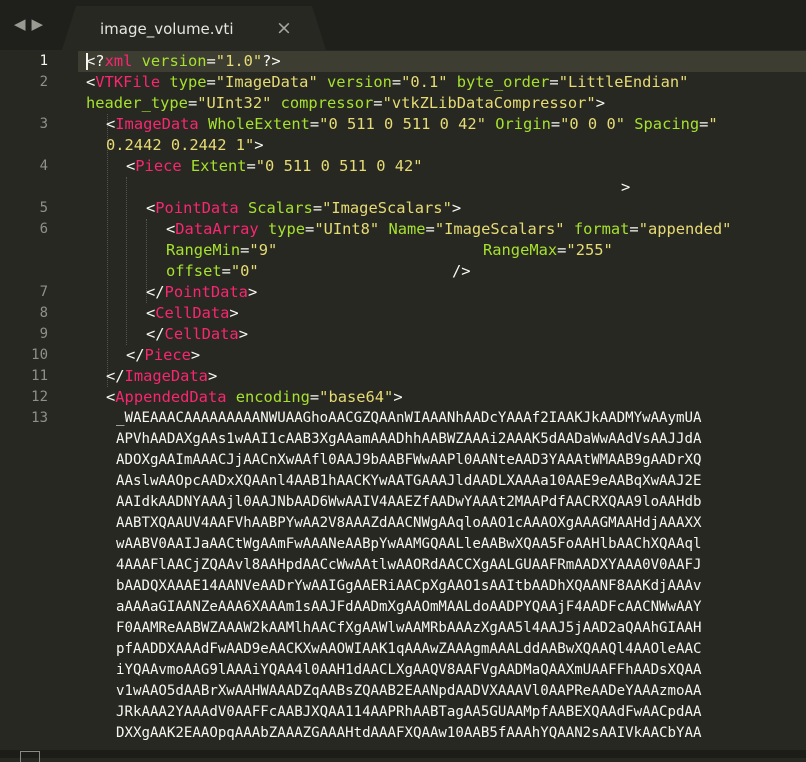 The image size is (806, 762). What do you see at coordinates (239, 61) in the screenshot?
I see `code-string: "1.0"` at bounding box center [239, 61].